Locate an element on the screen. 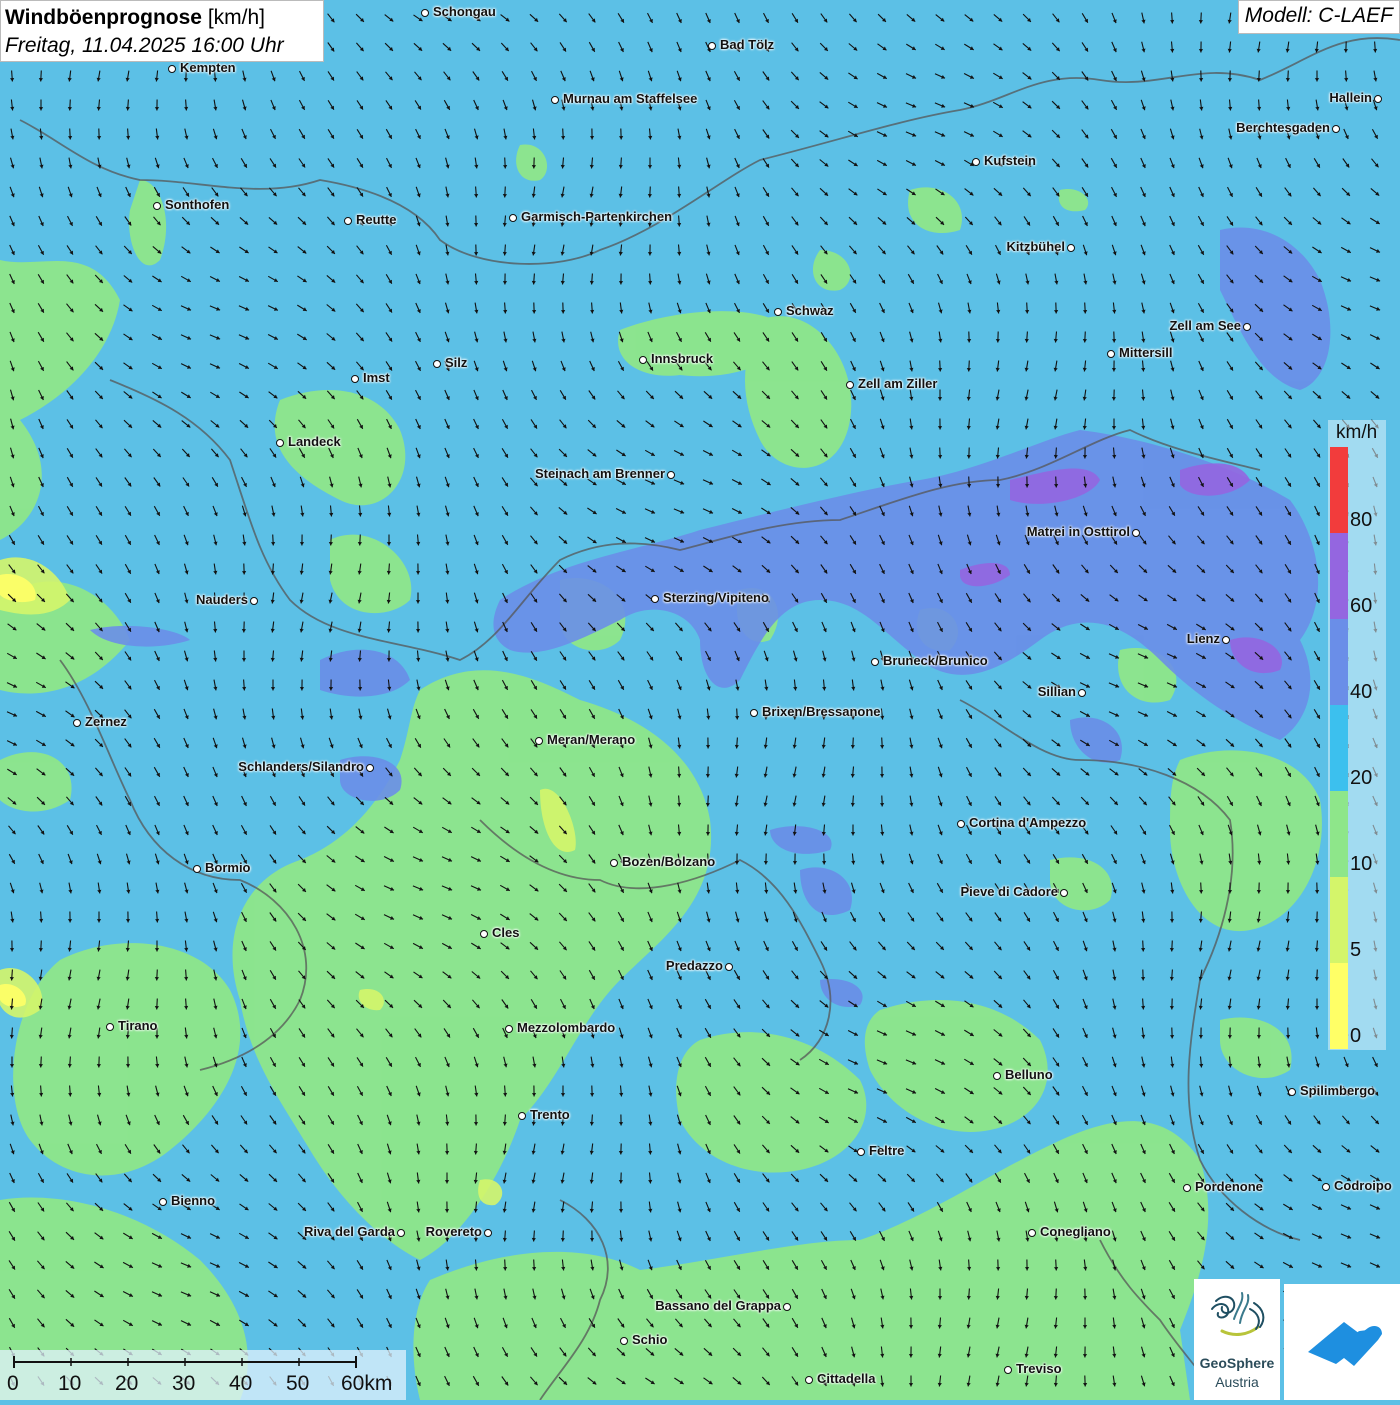 The width and height of the screenshot is (1400, 1405). city-label: Sillian is located at coordinates (1057, 691).